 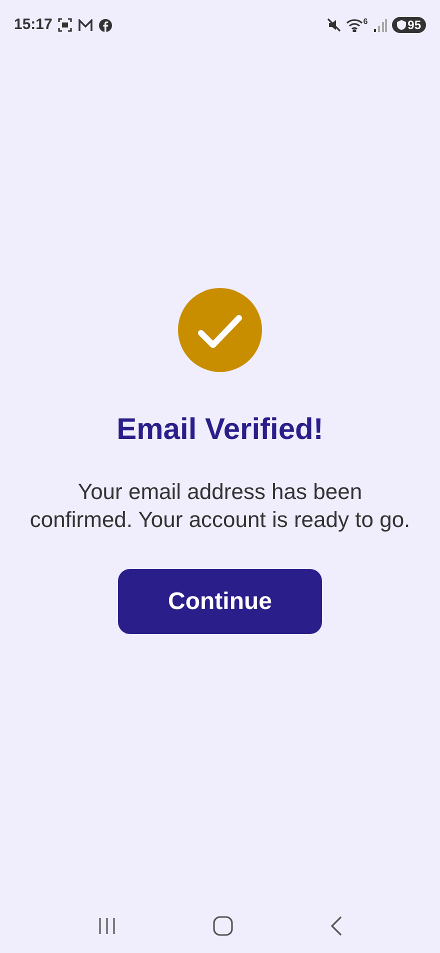 I want to click on status-time: 15:17, so click(x=33, y=24).